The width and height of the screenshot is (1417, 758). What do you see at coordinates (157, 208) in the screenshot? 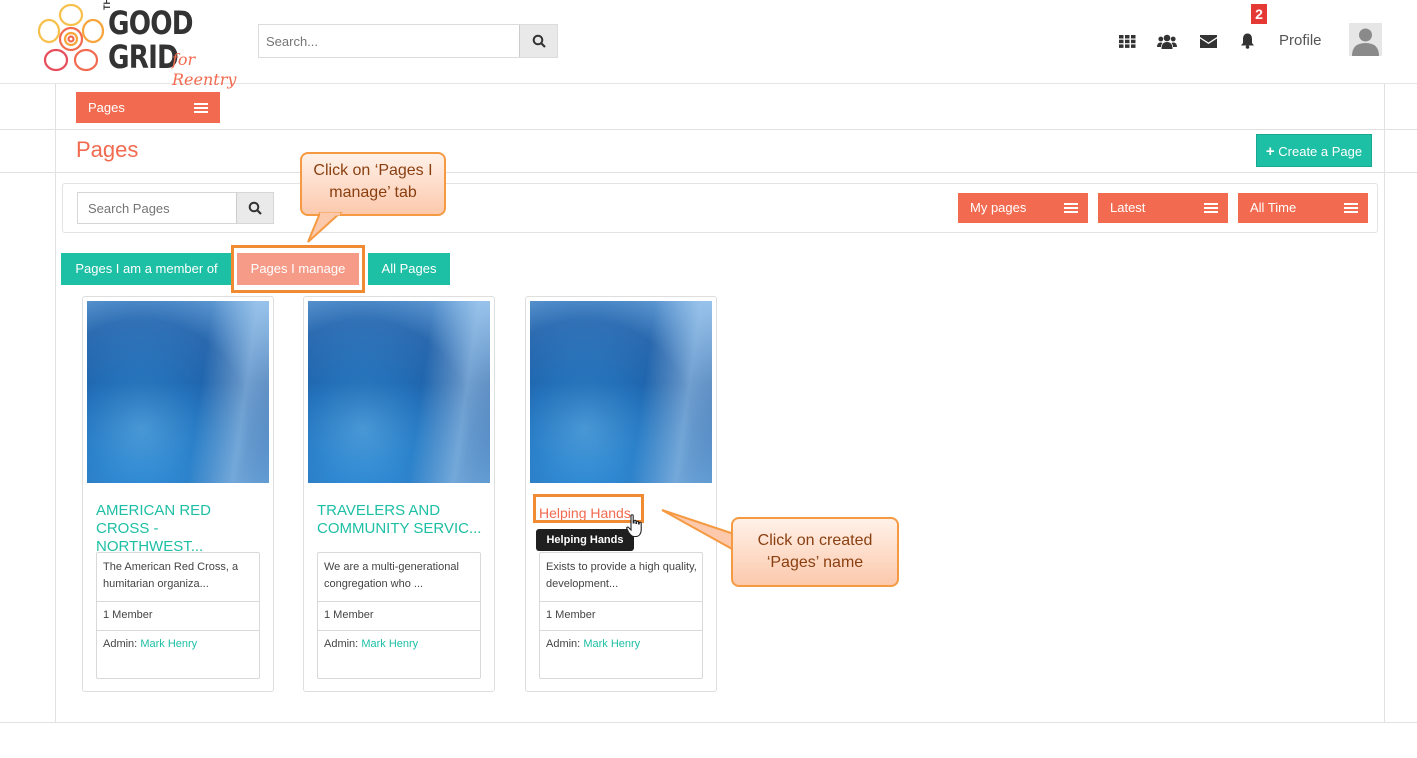
I see `pages-search-input` at bounding box center [157, 208].